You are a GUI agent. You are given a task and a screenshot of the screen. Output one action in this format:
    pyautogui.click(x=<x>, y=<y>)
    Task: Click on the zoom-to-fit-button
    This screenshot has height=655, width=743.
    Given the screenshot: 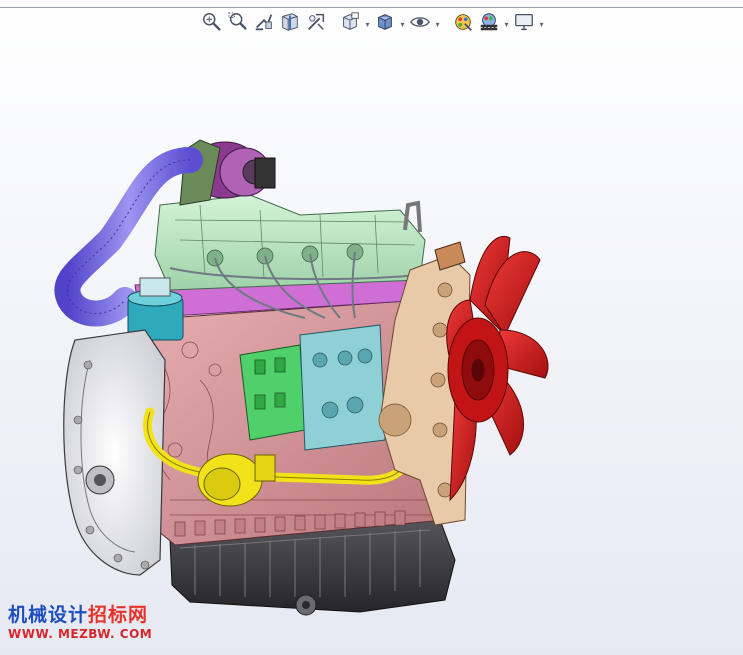 What is the action you would take?
    pyautogui.click(x=212, y=24)
    